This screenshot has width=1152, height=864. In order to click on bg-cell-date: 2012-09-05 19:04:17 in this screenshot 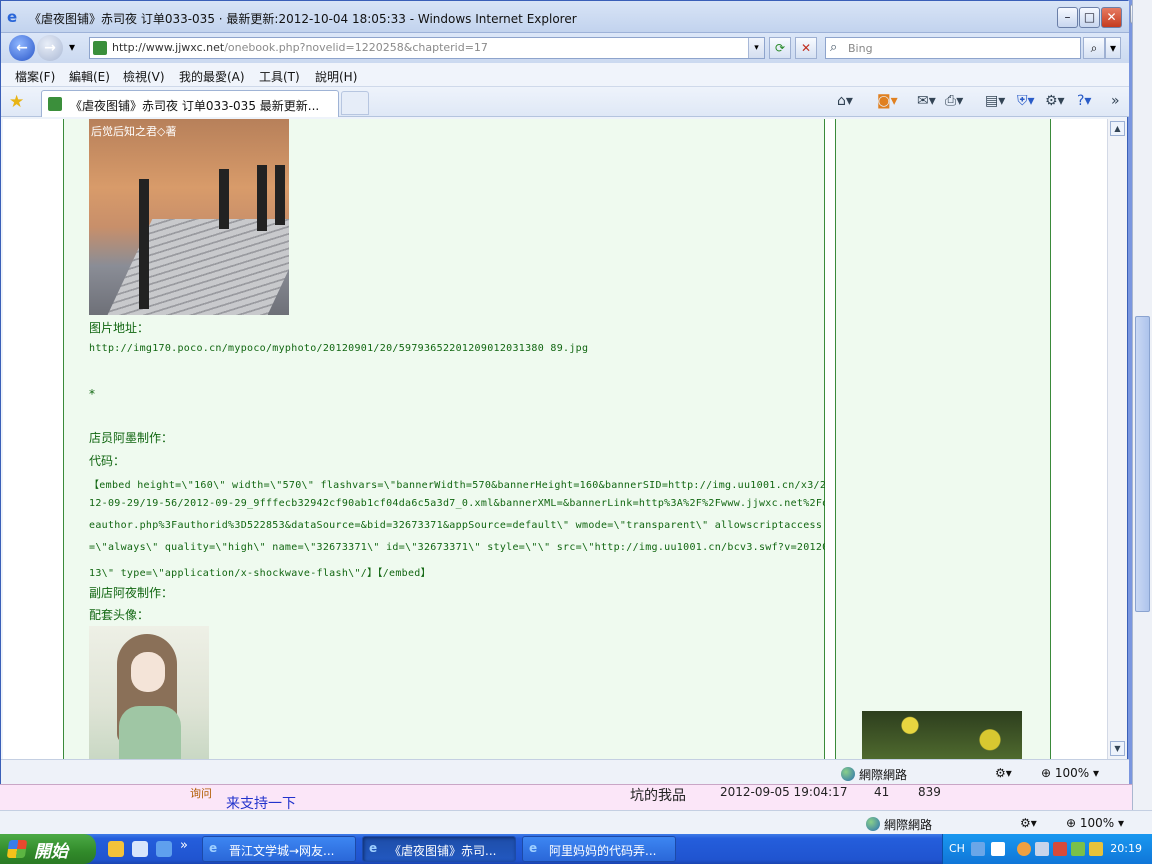, I will do `click(784, 792)`.